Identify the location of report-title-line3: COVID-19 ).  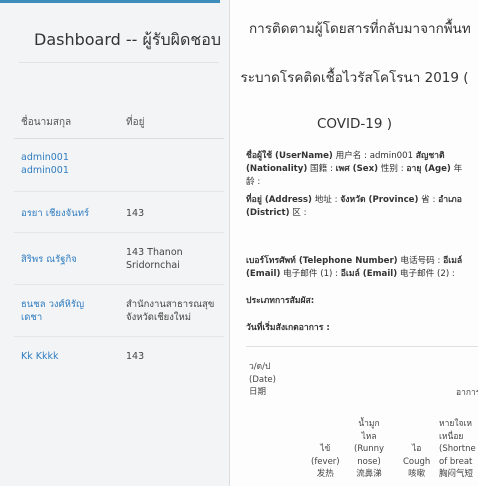
(354, 124).